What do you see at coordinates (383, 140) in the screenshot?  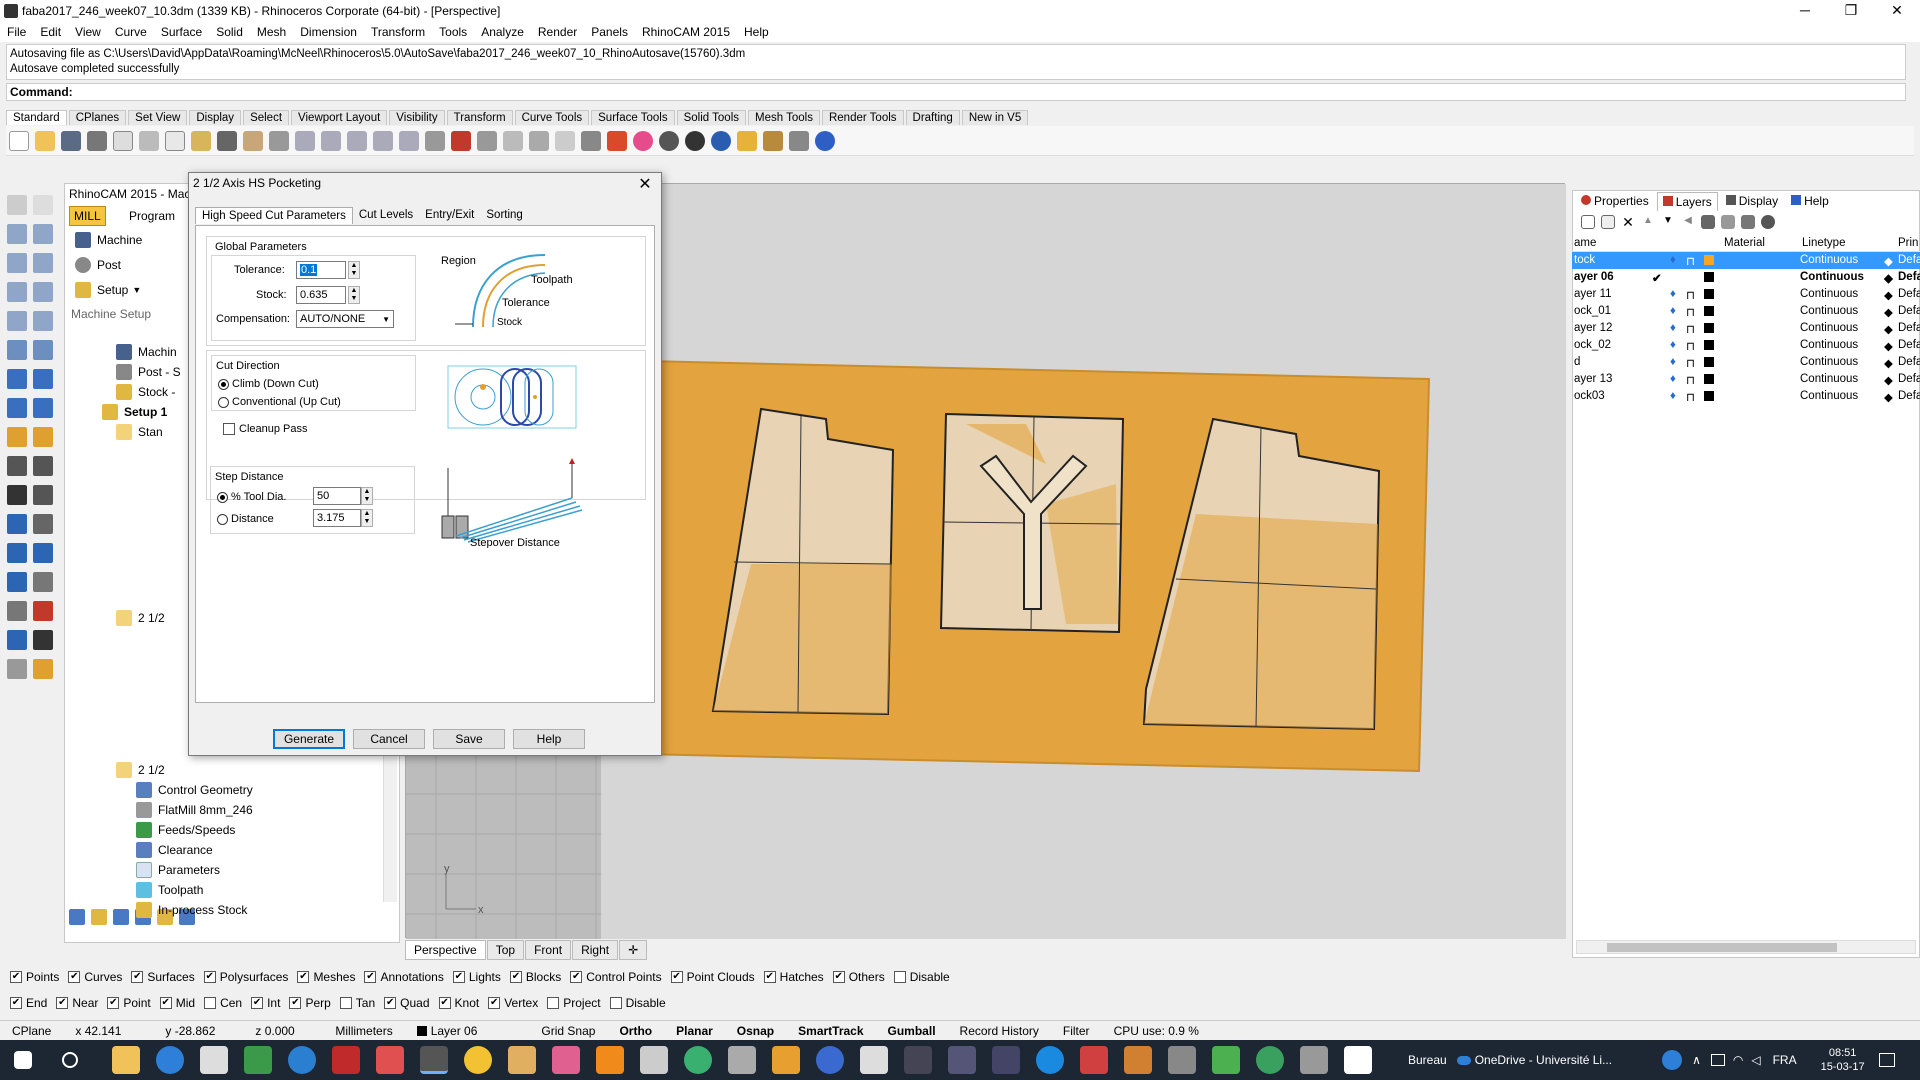 I see `zoom-selected-icon` at bounding box center [383, 140].